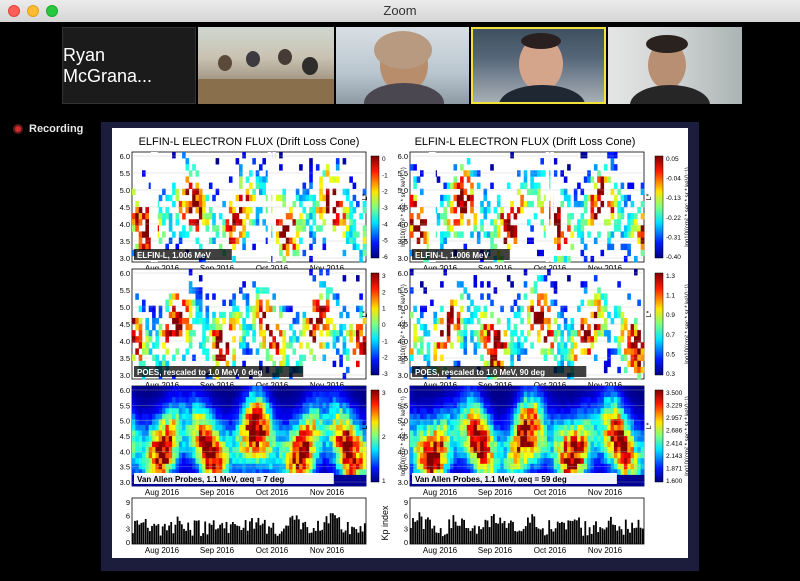  What do you see at coordinates (674, 418) in the screenshot?
I see `colorbar-tick-label: 2.957` at bounding box center [674, 418].